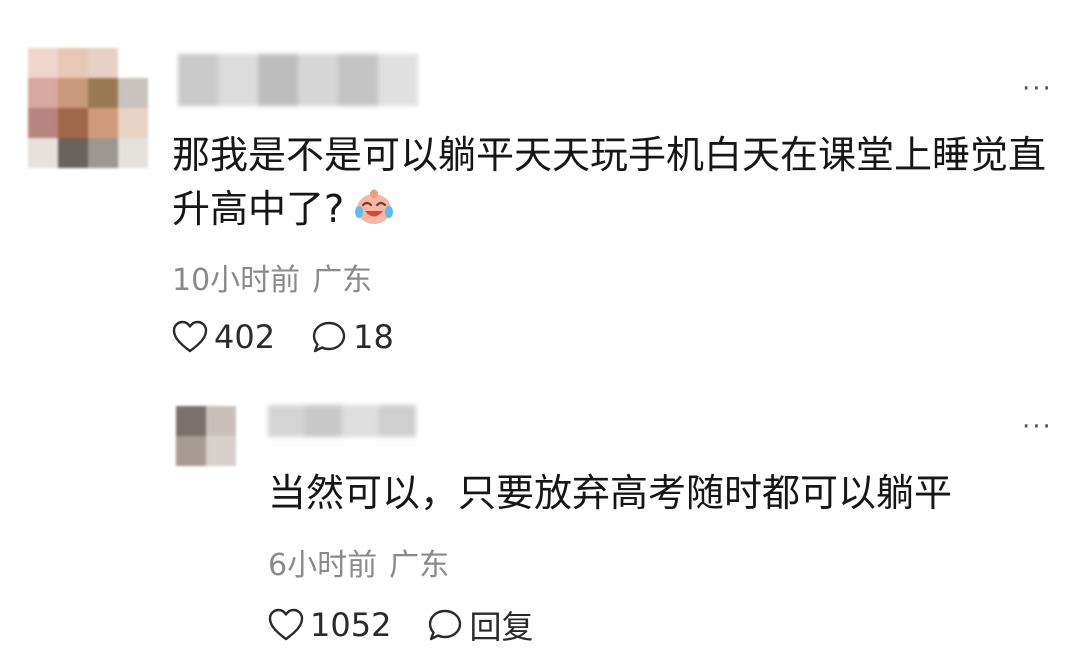 Image resolution: width=1080 pixels, height=648 pixels. I want to click on reply-button: 回复, so click(480, 625).